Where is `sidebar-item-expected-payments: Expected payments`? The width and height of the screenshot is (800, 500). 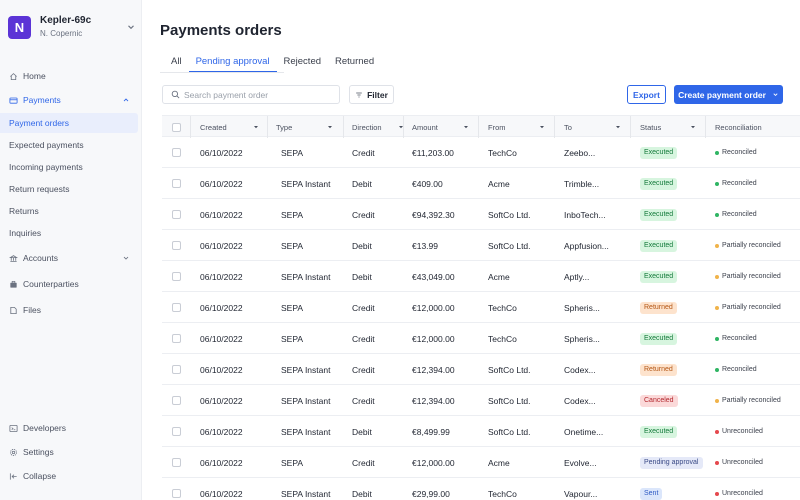
sidebar-item-expected-payments: Expected payments is located at coordinates (69, 145).